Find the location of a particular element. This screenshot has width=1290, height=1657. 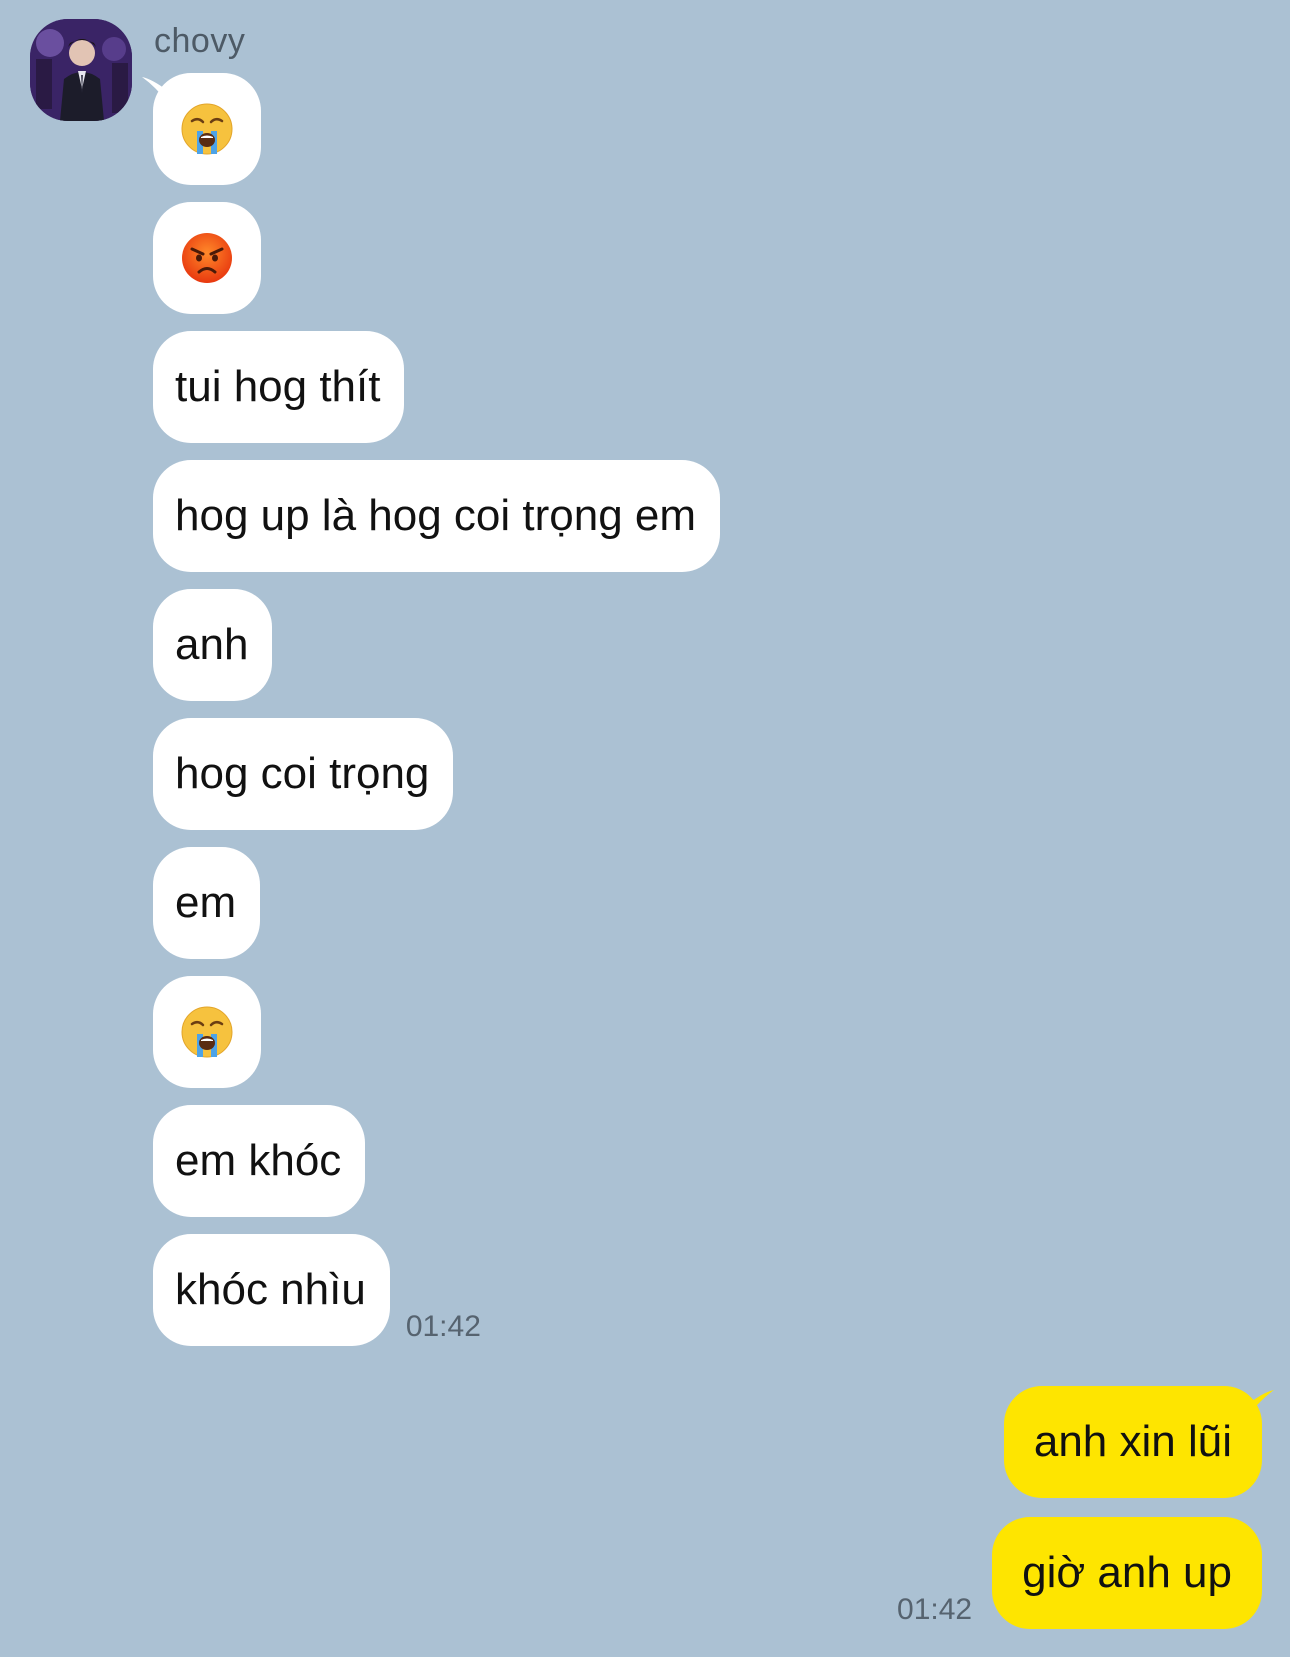

message-row: hog coi trọng is located at coordinates (436, 774).